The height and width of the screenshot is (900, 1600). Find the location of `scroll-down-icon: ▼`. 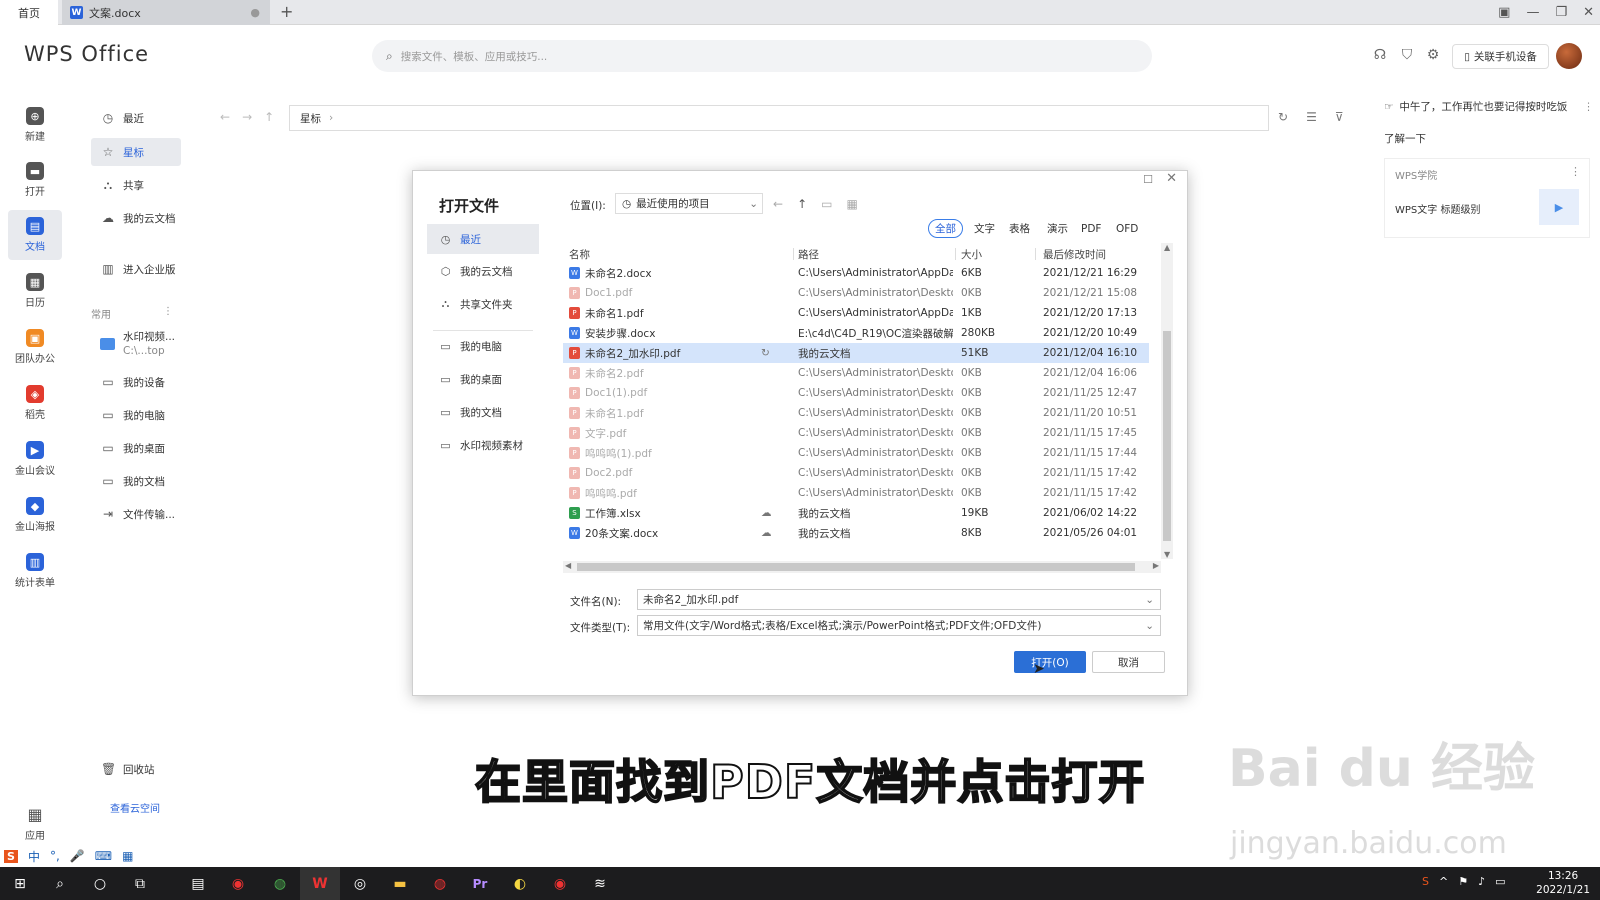

scroll-down-icon: ▼ is located at coordinates (1167, 554).